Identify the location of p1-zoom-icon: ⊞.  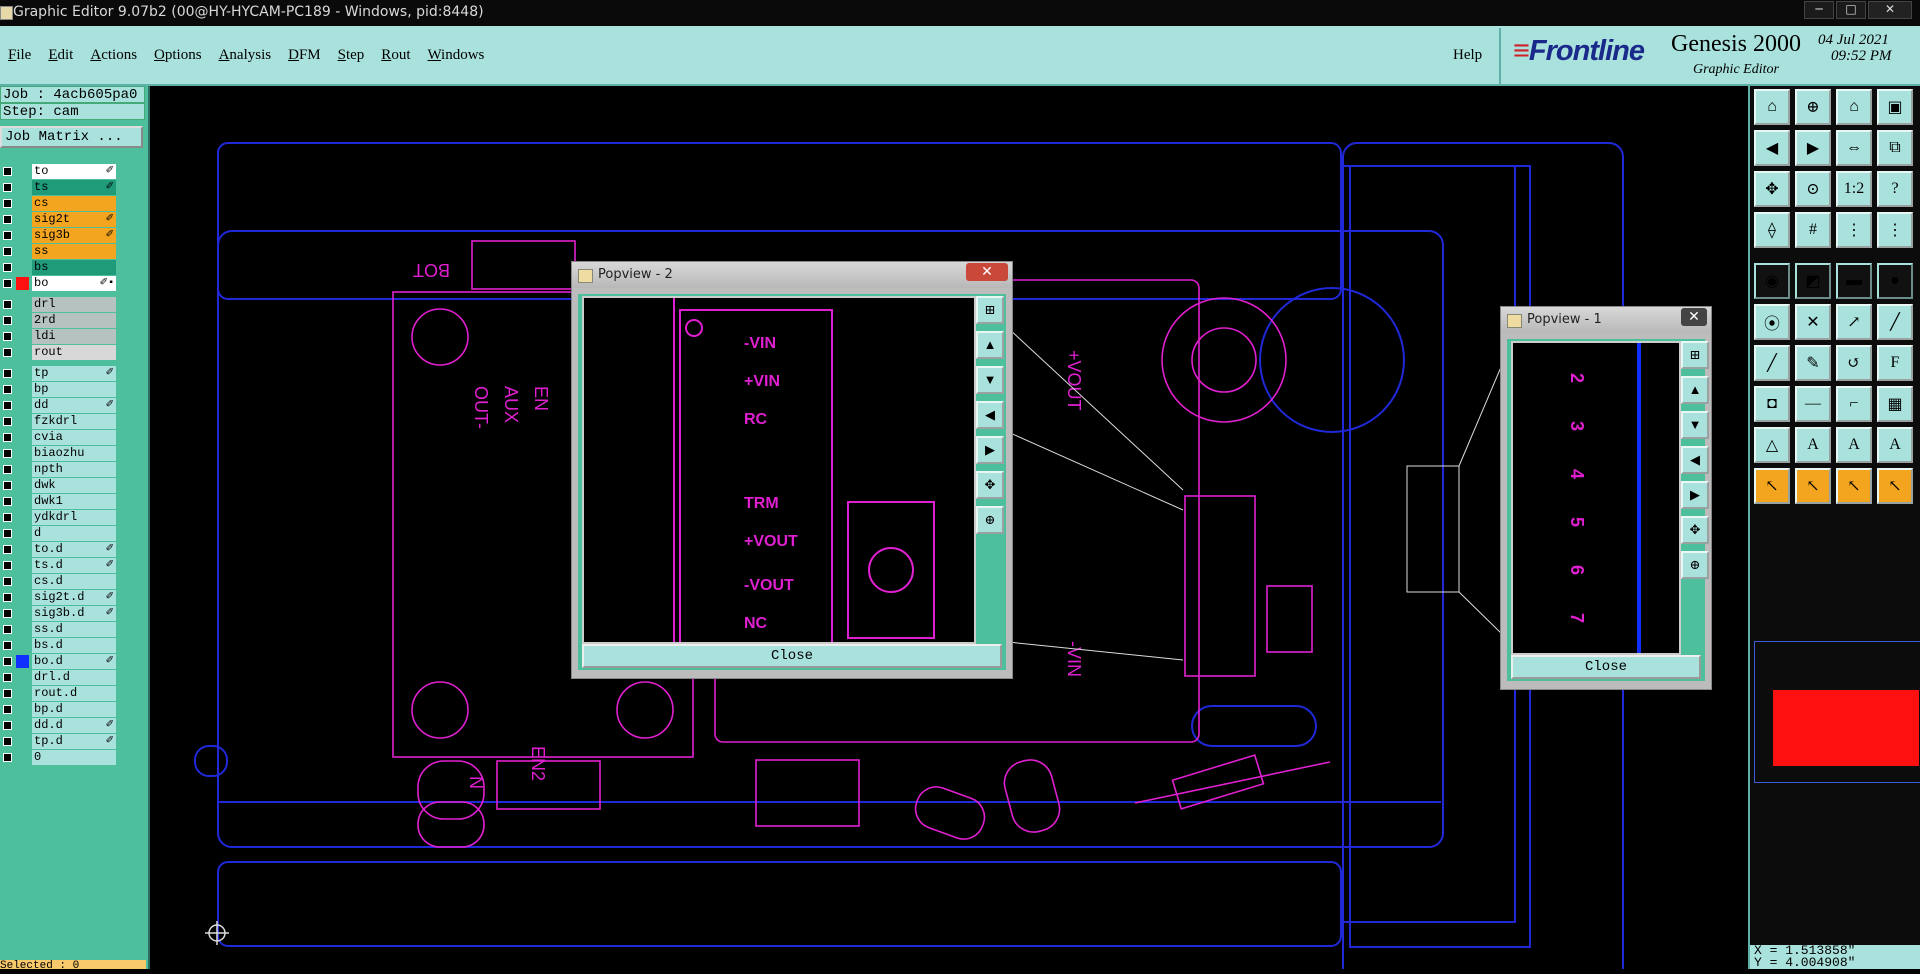
(1695, 355).